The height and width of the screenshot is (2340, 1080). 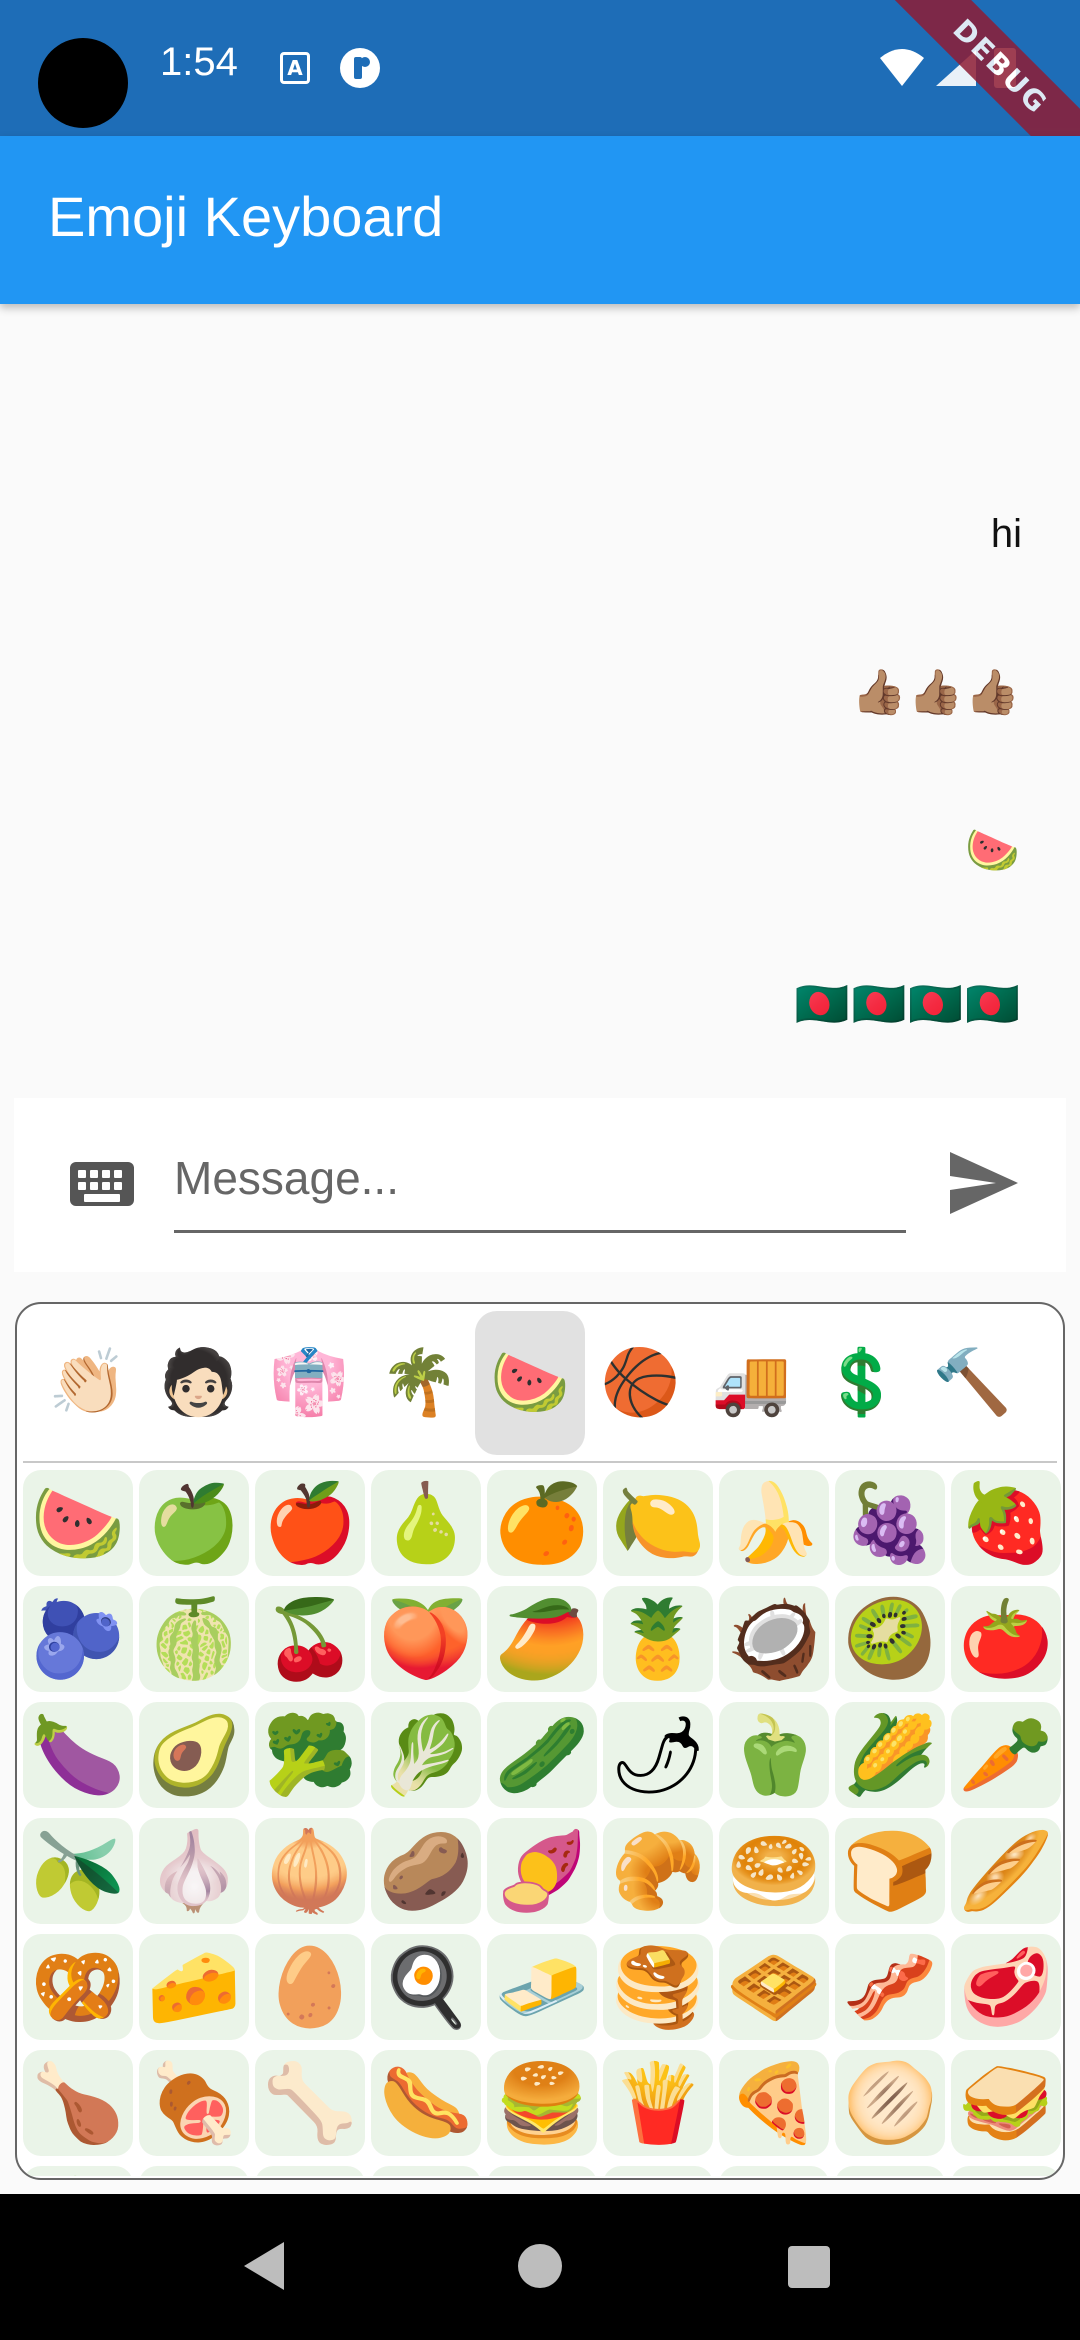 I want to click on emoji-cell: 🍠, so click(x=542, y=1871).